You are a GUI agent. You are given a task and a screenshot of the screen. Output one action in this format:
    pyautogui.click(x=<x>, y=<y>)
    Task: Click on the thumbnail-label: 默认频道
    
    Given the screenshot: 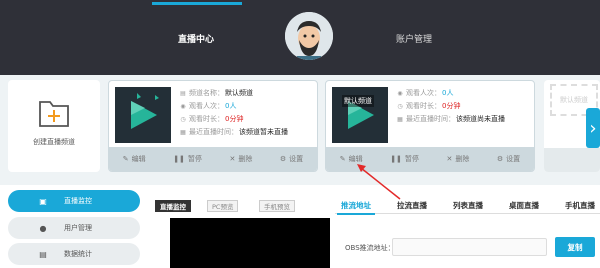 What is the action you would take?
    pyautogui.click(x=358, y=101)
    